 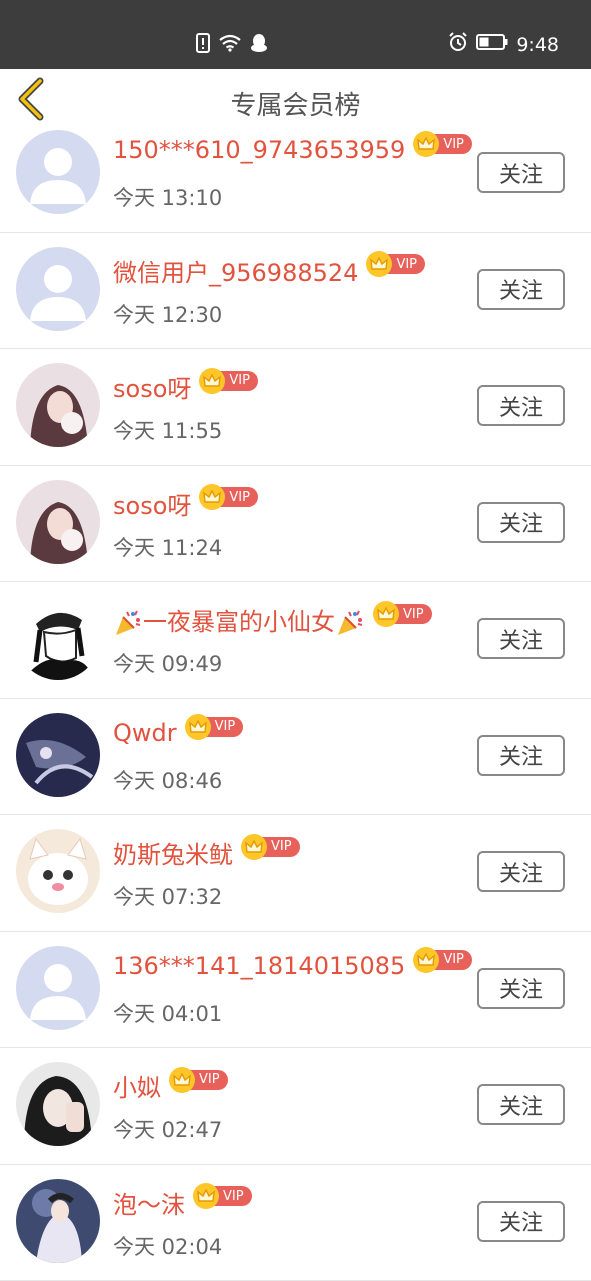 I want to click on member-name-text: 150***610_9743653959, so click(x=259, y=150).